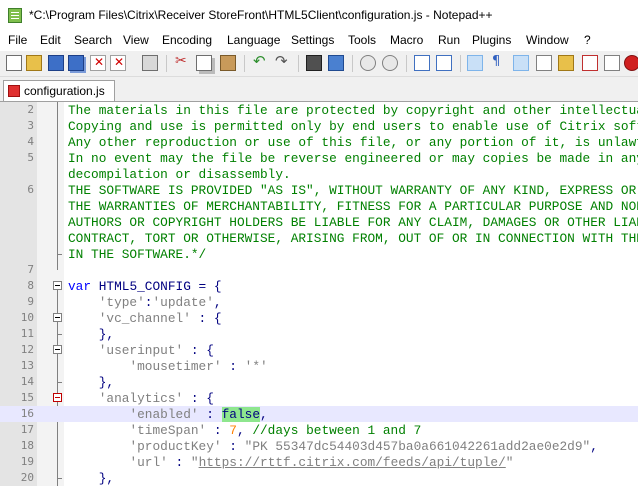 Image resolution: width=638 pixels, height=486 pixels. I want to click on doc-map-icon, so click(566, 63).